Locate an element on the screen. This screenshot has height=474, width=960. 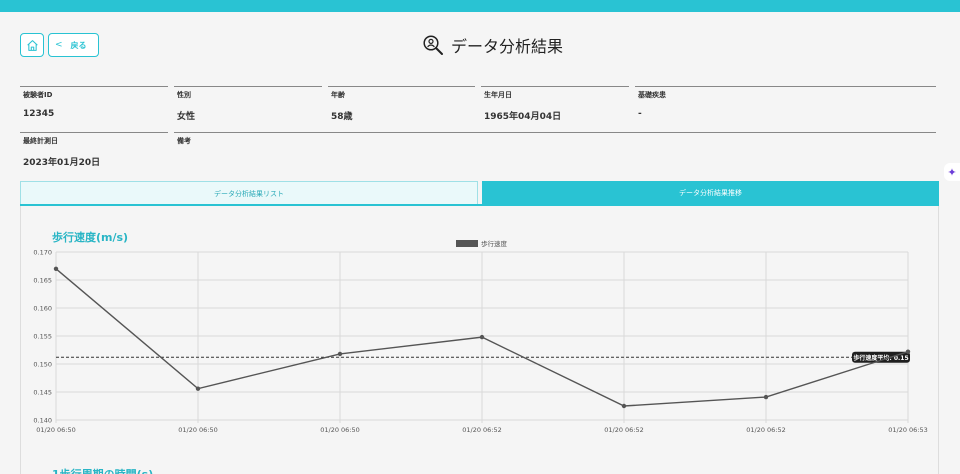
x-tick-label: 01/20 06:53 is located at coordinates (908, 430).